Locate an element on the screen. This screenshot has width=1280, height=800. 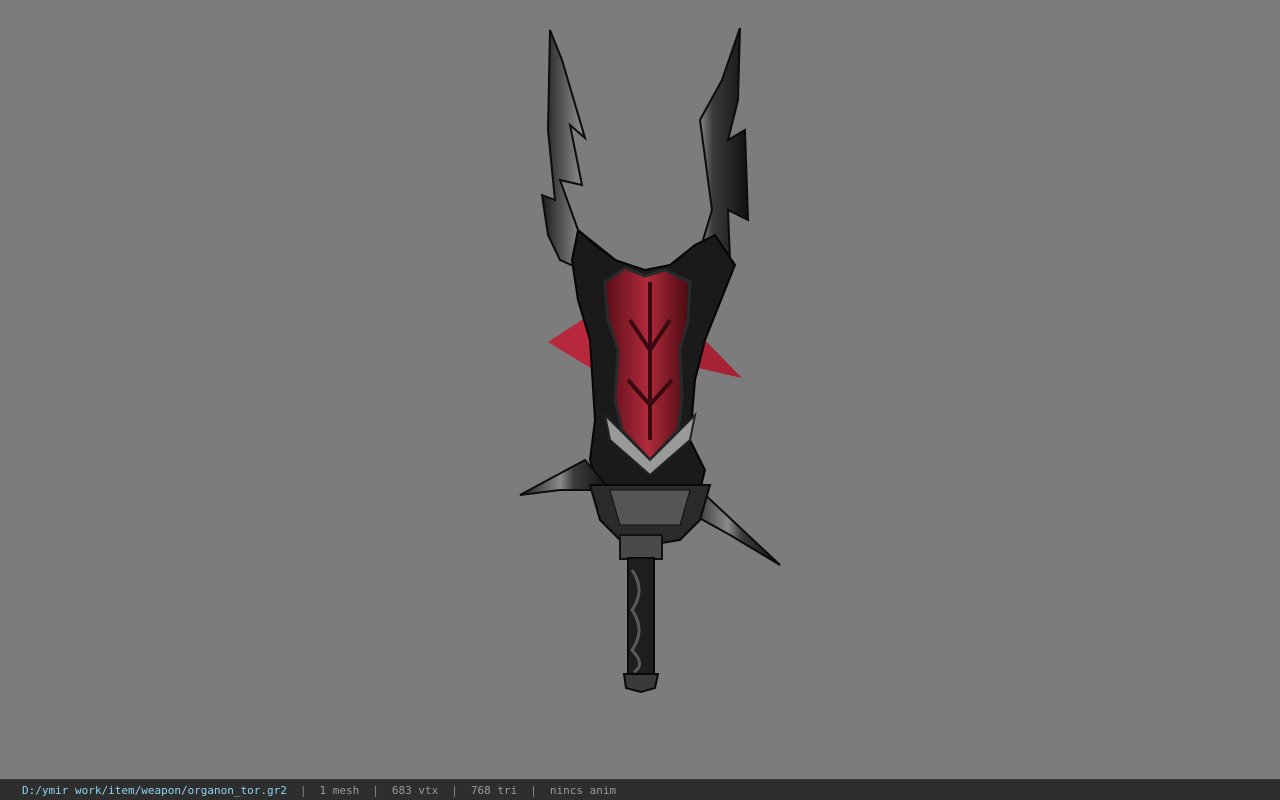
animation-status-label: nincs anim is located at coordinates (583, 790).